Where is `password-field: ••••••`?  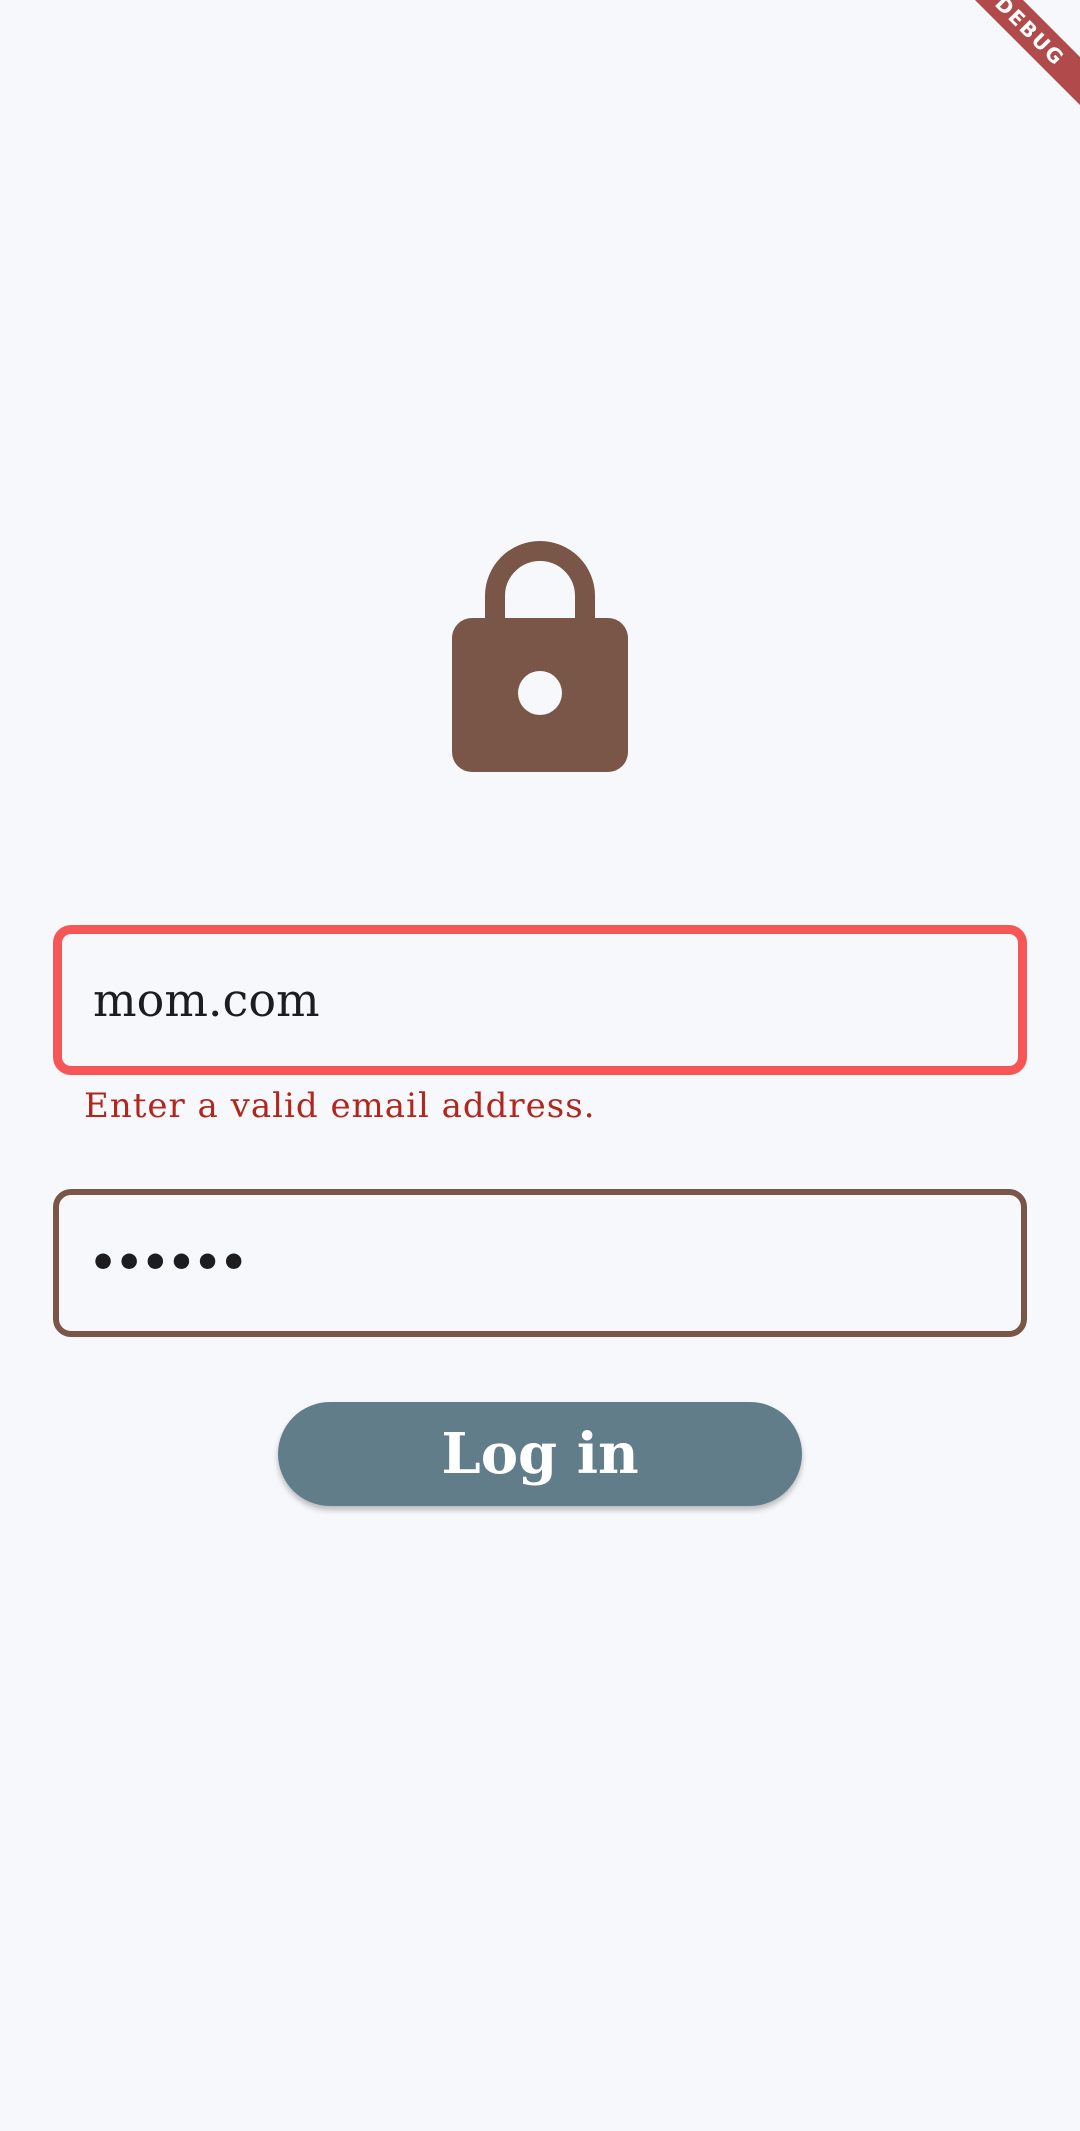 password-field: •••••• is located at coordinates (540, 1263).